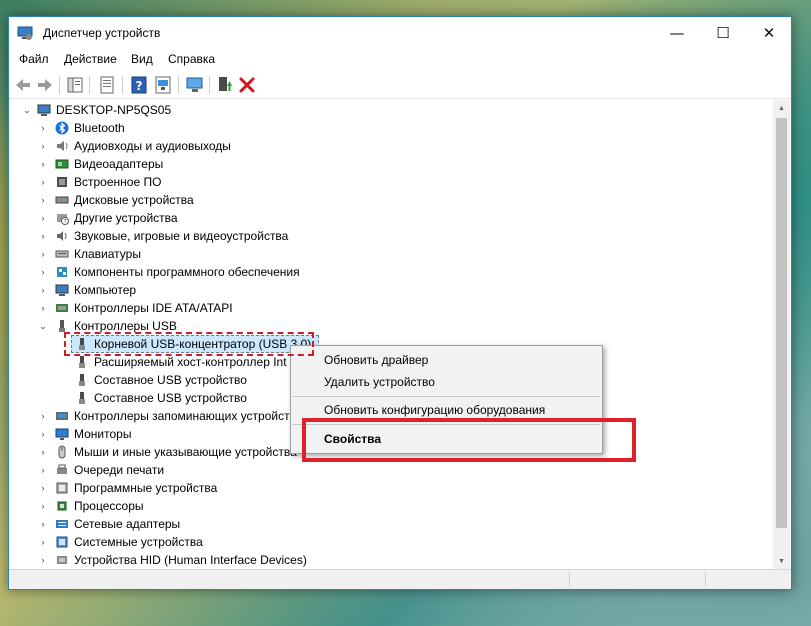 Image resolution: width=811 pixels, height=626 pixels. Describe the element at coordinates (62, 146) in the screenshot. I see `speaker-icon` at that location.